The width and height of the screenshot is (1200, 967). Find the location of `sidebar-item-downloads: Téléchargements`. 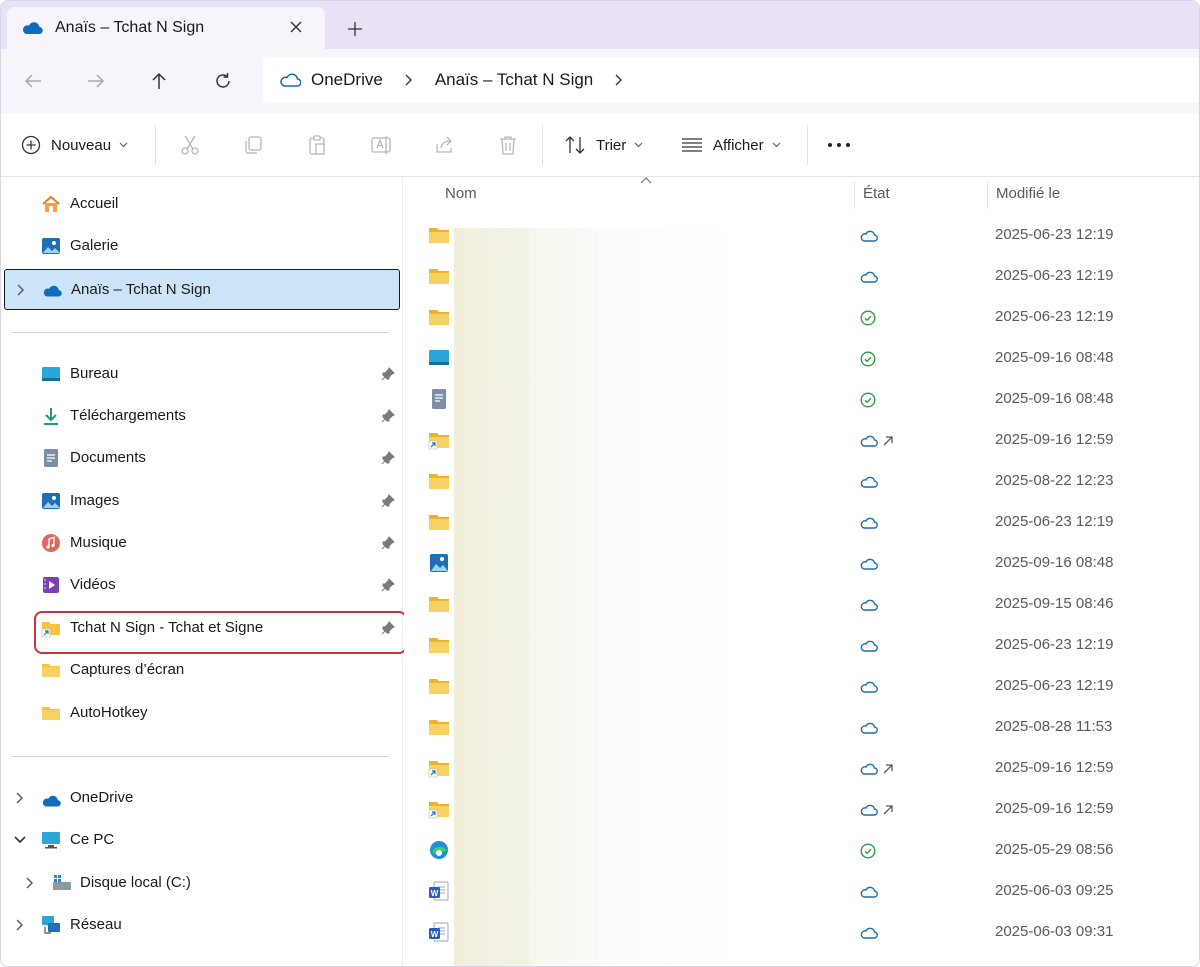

sidebar-item-downloads: Téléchargements is located at coordinates (202, 416).